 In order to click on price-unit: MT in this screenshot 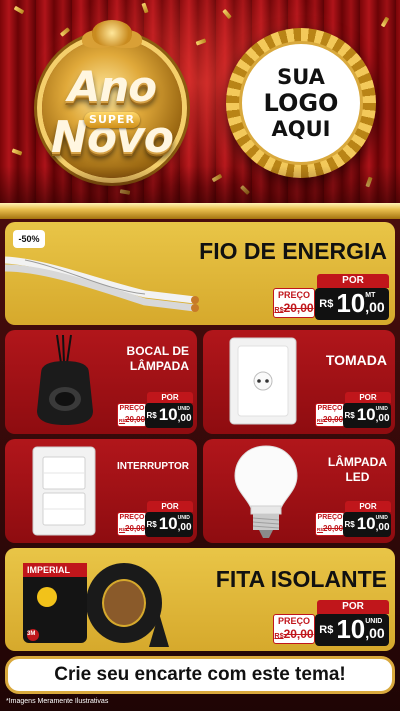, I will do `click(370, 295)`.